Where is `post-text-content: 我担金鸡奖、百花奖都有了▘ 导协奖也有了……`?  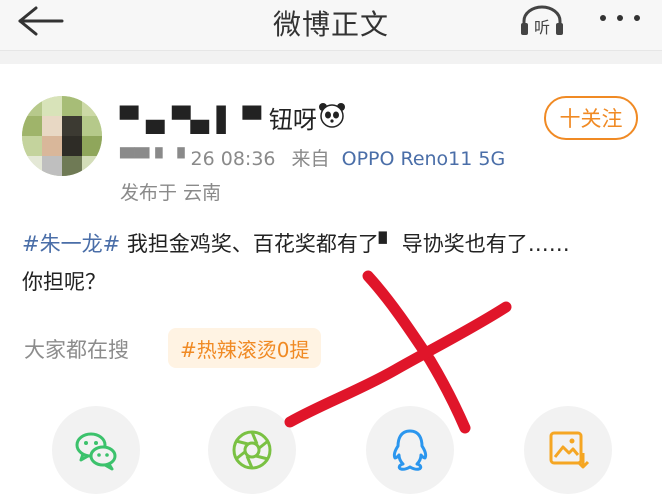
post-text-content: 我担金鸡奖、百花奖都有了▘ 导协奖也有了…… is located at coordinates (345, 244).